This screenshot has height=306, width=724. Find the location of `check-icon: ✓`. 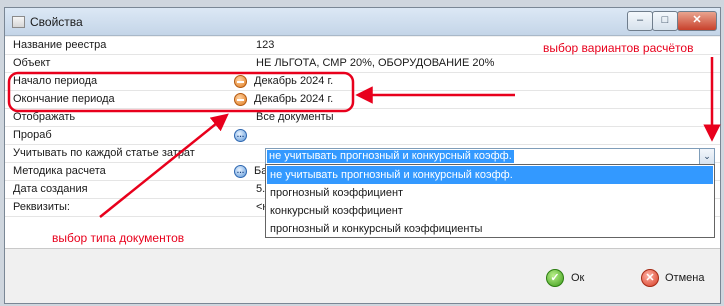

check-icon: ✓ is located at coordinates (555, 278).